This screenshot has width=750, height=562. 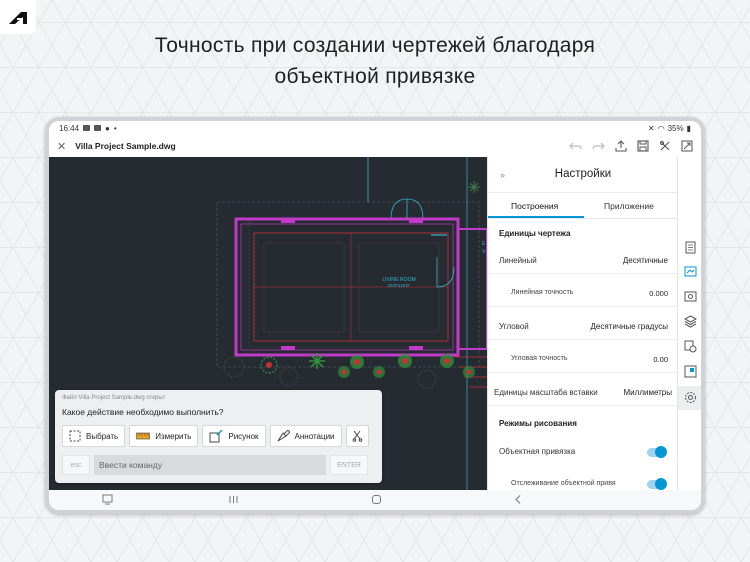 What do you see at coordinates (645, 260) in the screenshot?
I see `linear-units-value: Десятичные` at bounding box center [645, 260].